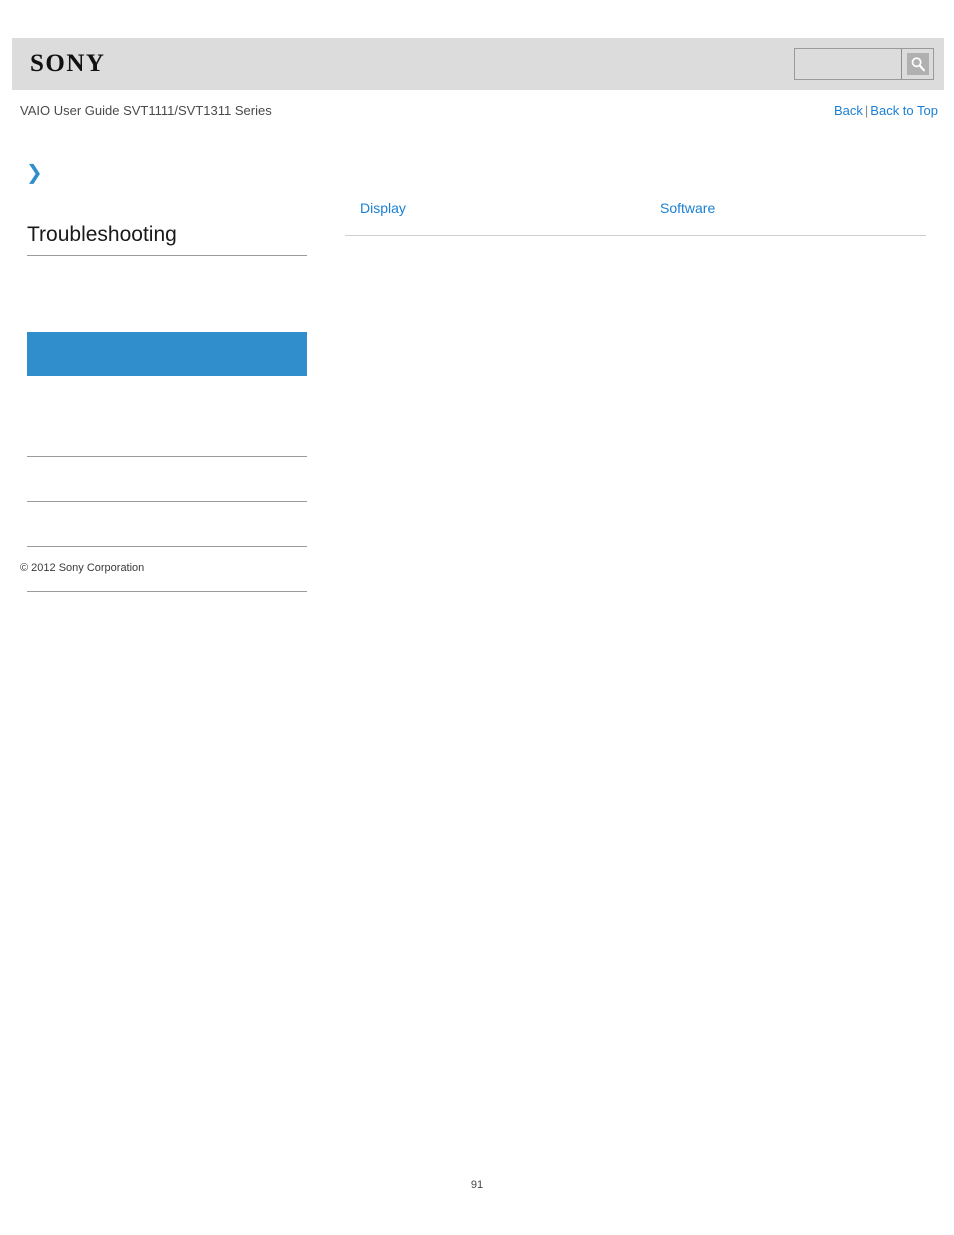 The image size is (954, 1235). I want to click on sidebar-item-selected, so click(167, 354).